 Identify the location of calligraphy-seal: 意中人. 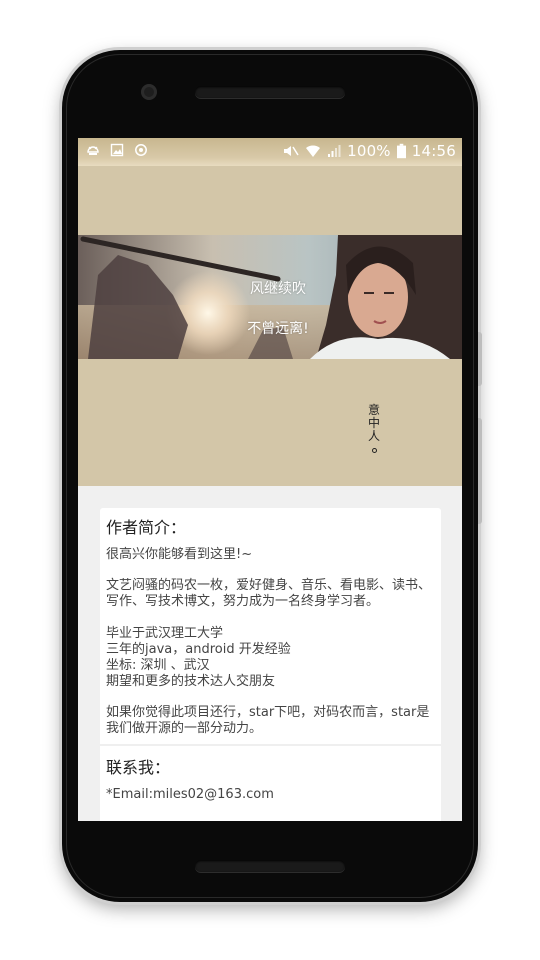
(374, 430).